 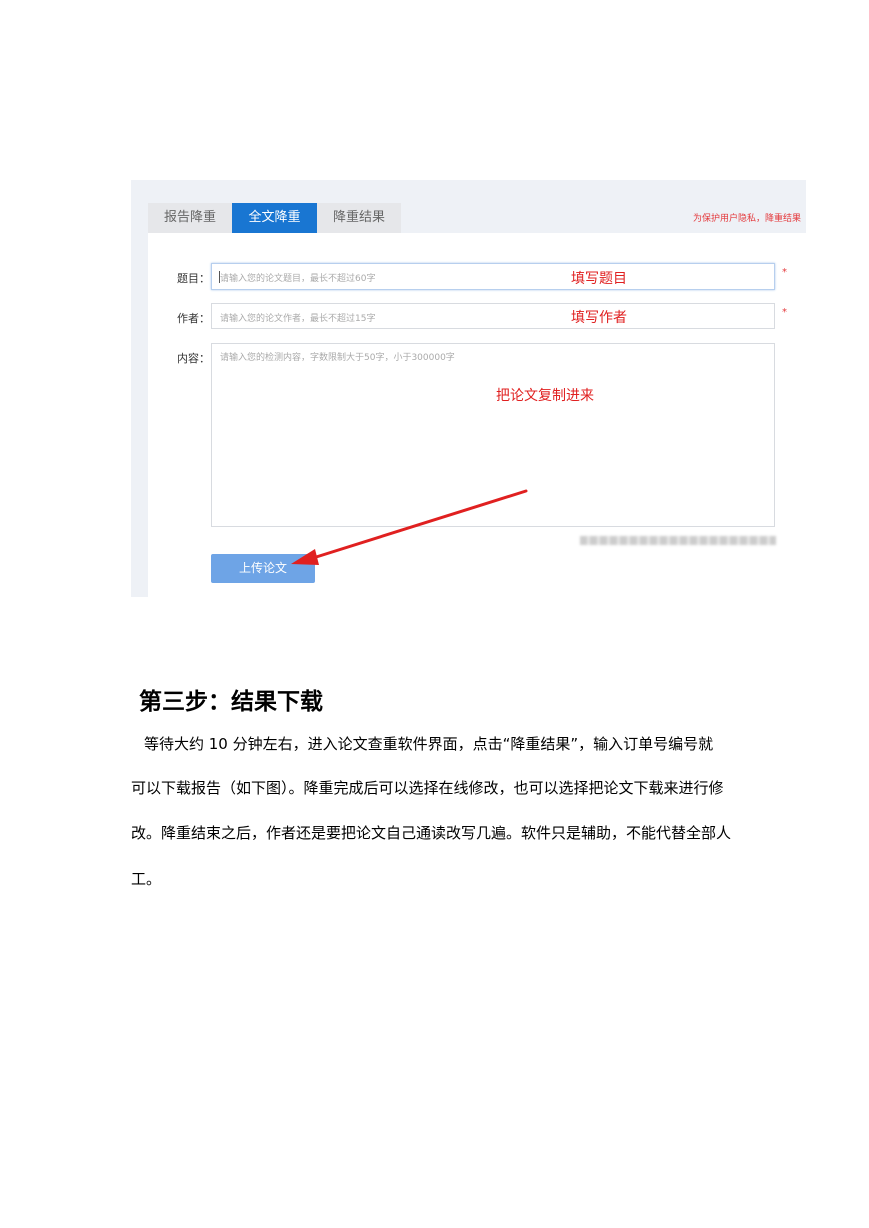 I want to click on section-heading: 第三步：结果下载, so click(x=231, y=702).